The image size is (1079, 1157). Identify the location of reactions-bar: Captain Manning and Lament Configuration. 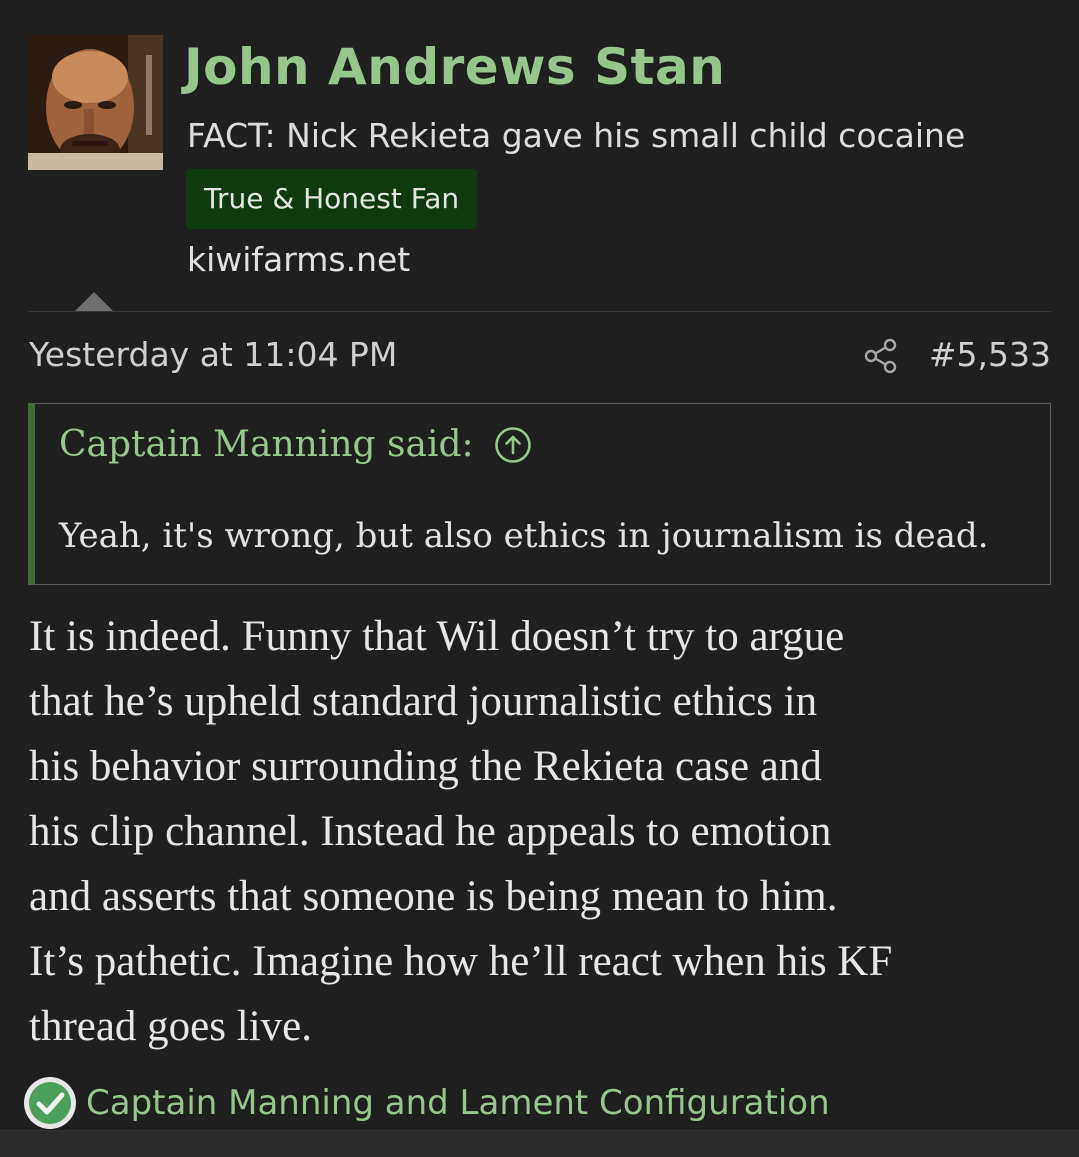
(426, 1103).